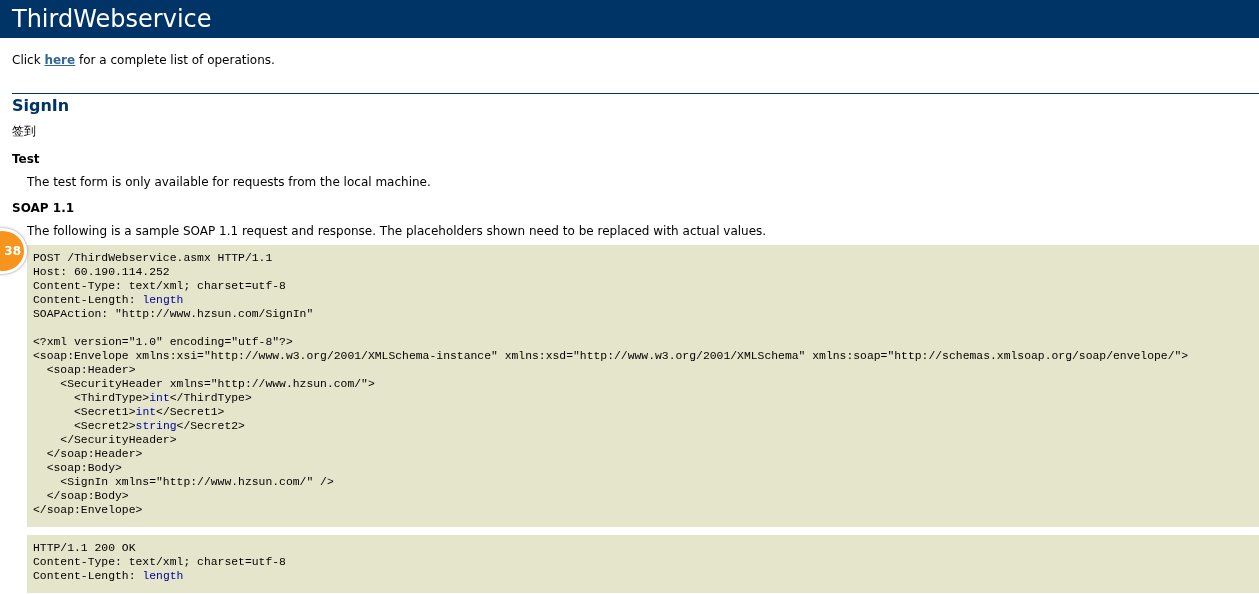 The width and height of the screenshot is (1259, 594). What do you see at coordinates (197, 482) in the screenshot?
I see `code-line: <SignIn xmlns="http://www.hzsun.com/" />` at bounding box center [197, 482].